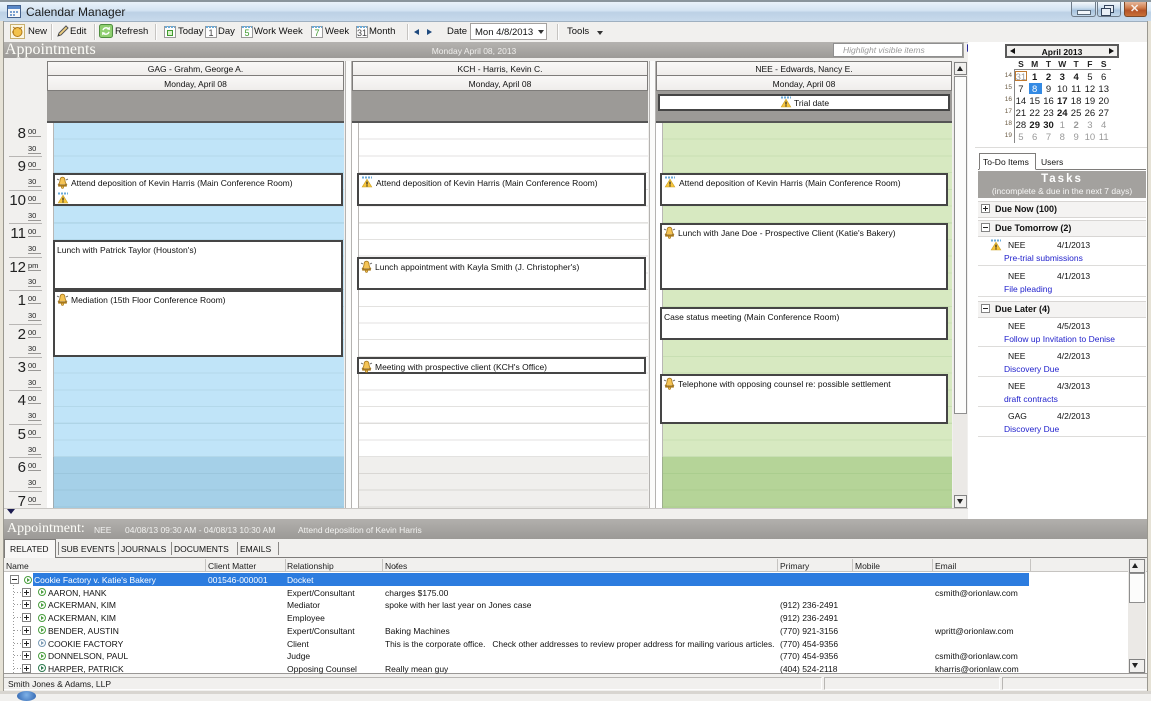 The image size is (1151, 701). Describe the element at coordinates (210, 33) in the screenshot. I see `svg-text: 1` at that location.